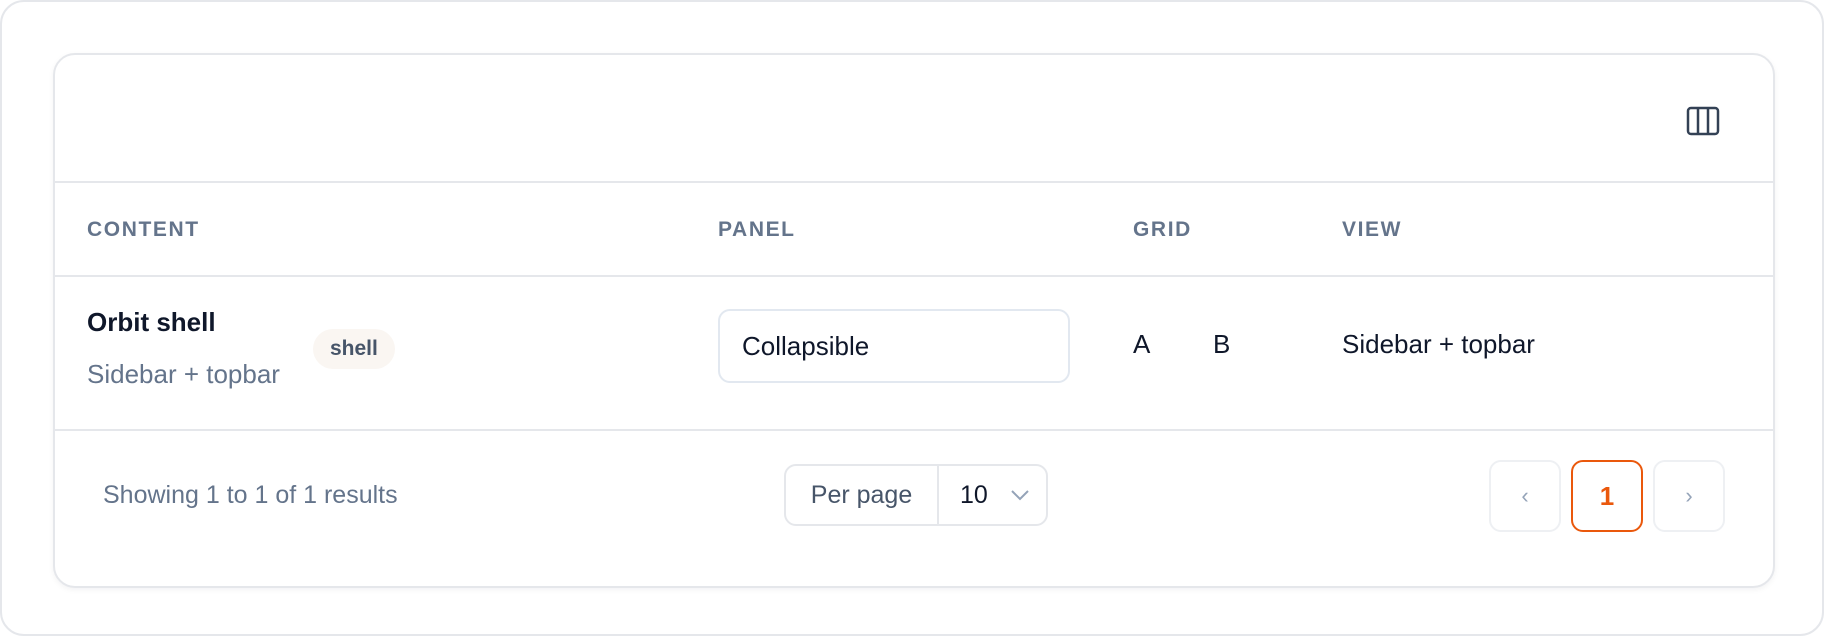 This screenshot has height=636, width=1824. I want to click on columns-icon, so click(1703, 121).